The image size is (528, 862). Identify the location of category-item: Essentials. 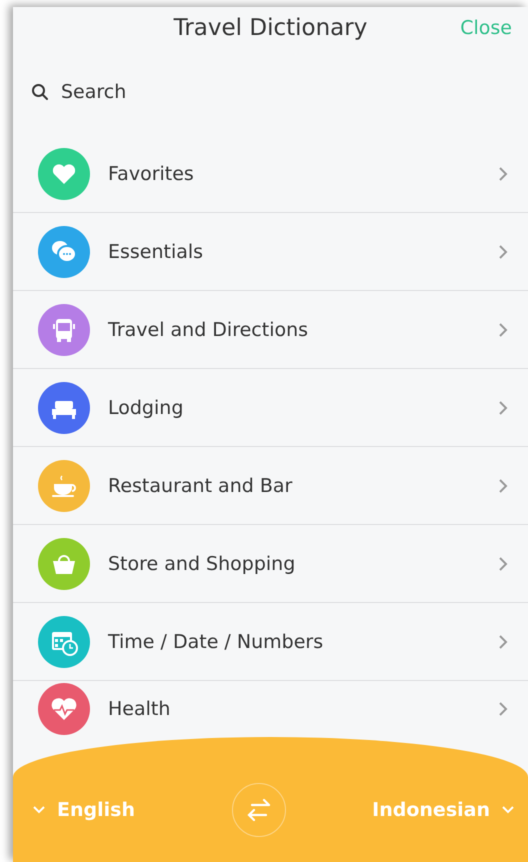
(270, 252).